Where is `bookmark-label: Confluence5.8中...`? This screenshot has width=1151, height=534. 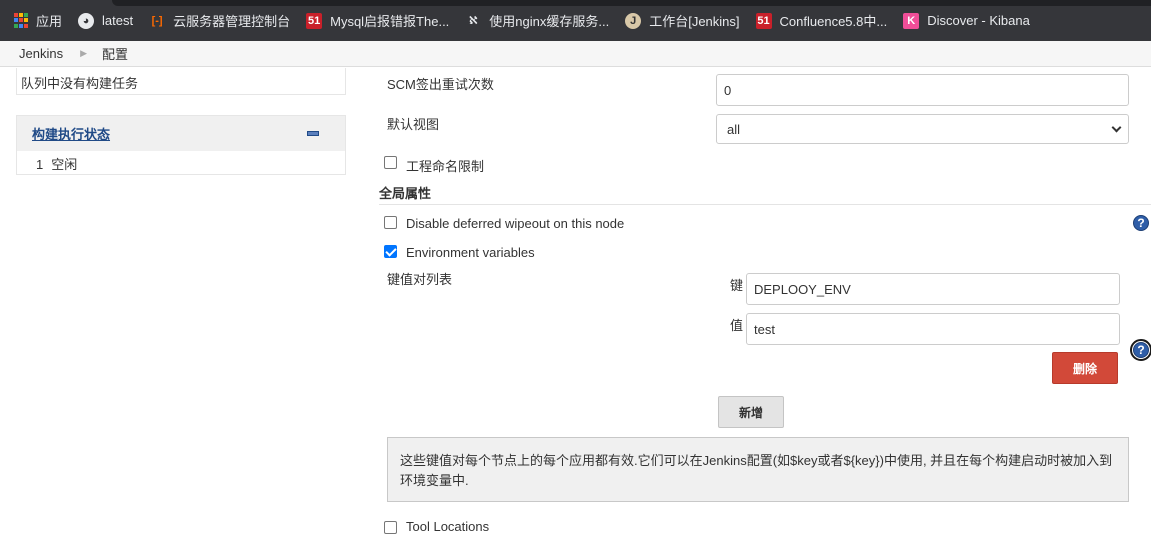 bookmark-label: Confluence5.8中... is located at coordinates (833, 21).